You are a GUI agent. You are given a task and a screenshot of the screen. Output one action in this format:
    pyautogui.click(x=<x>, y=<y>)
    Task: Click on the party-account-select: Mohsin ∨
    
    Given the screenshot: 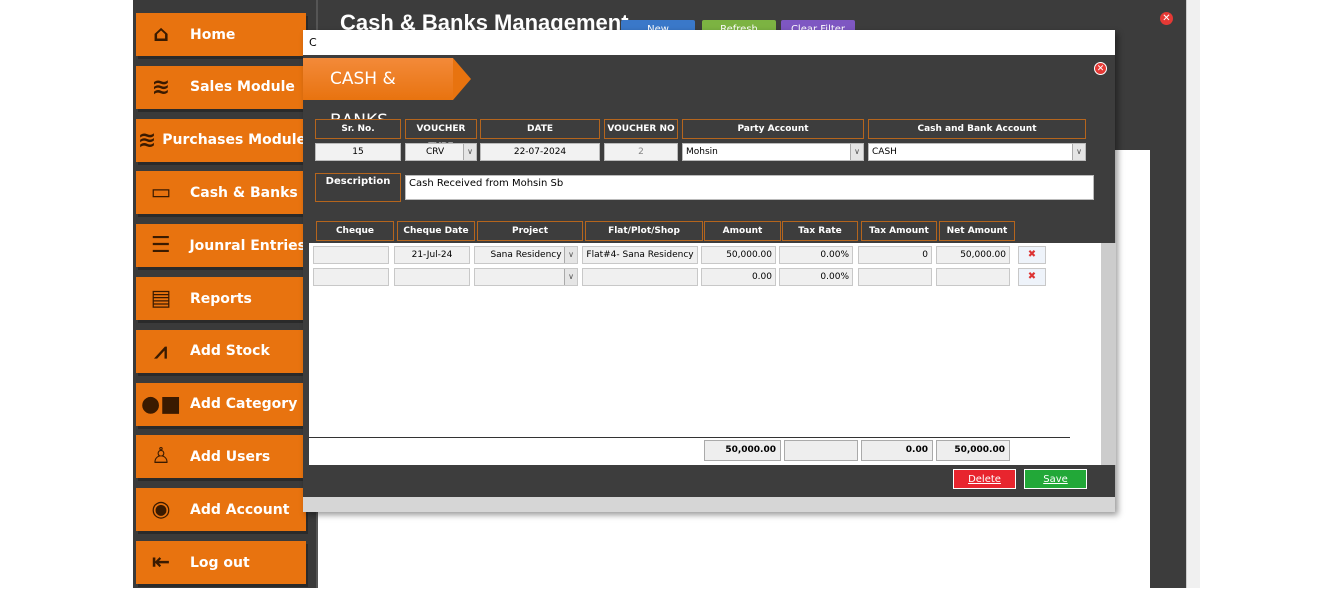 What is the action you would take?
    pyautogui.click(x=773, y=152)
    